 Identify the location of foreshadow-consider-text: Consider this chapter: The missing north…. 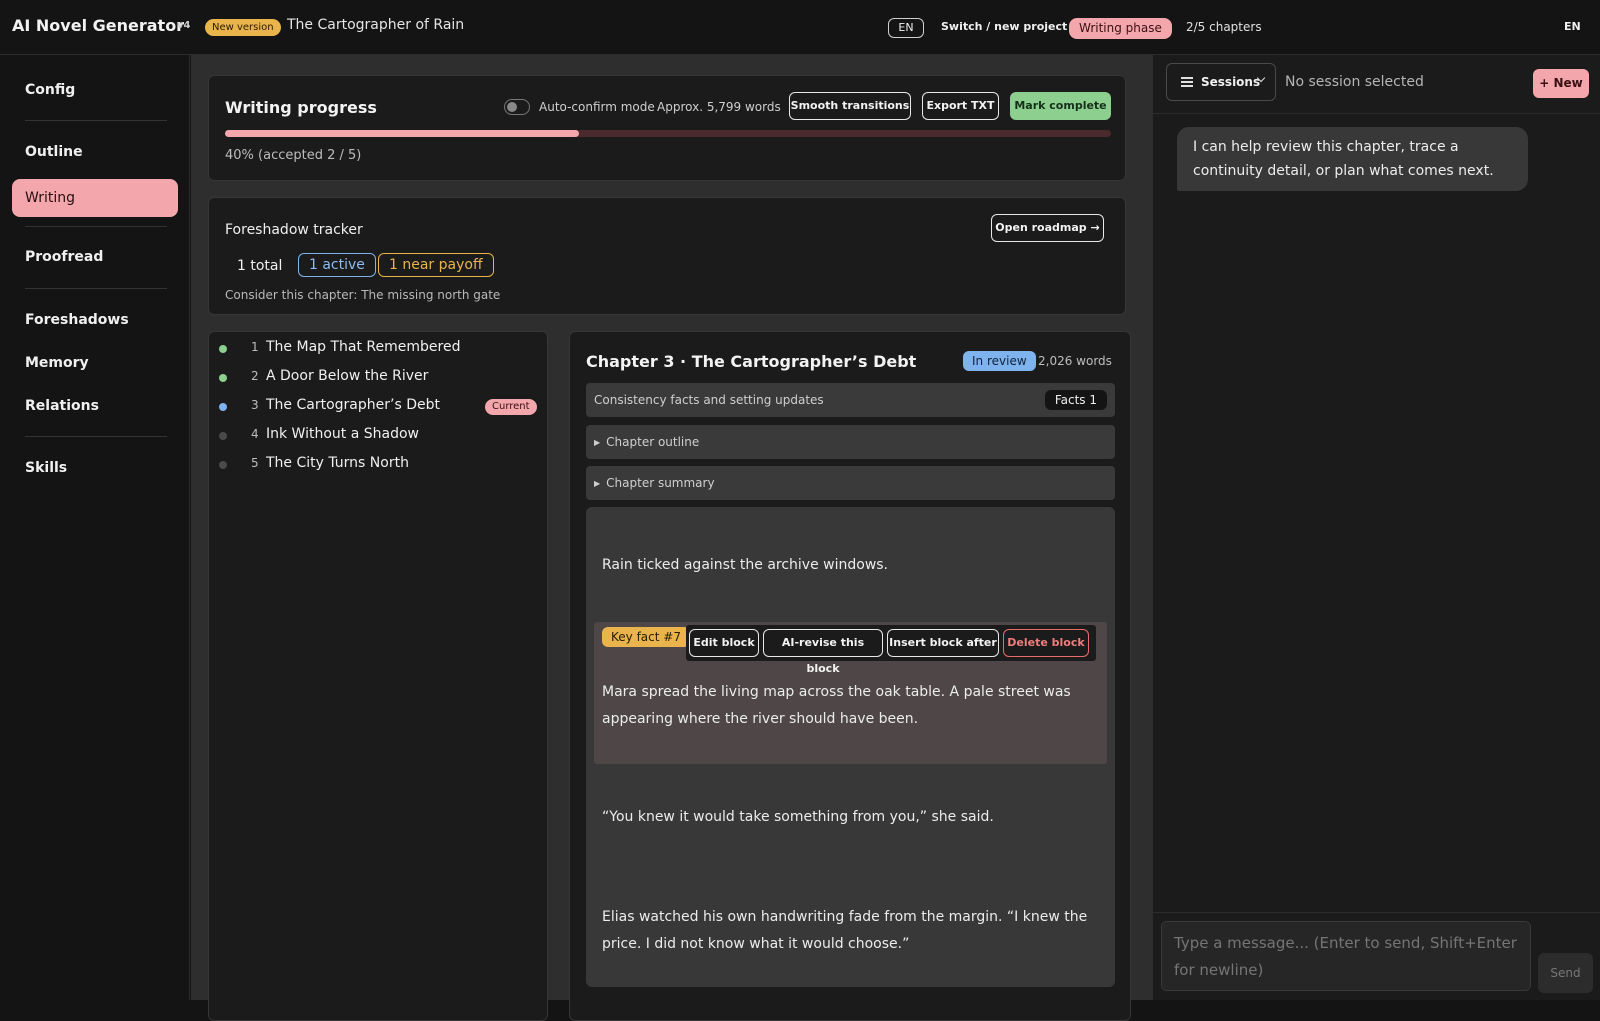
(363, 295).